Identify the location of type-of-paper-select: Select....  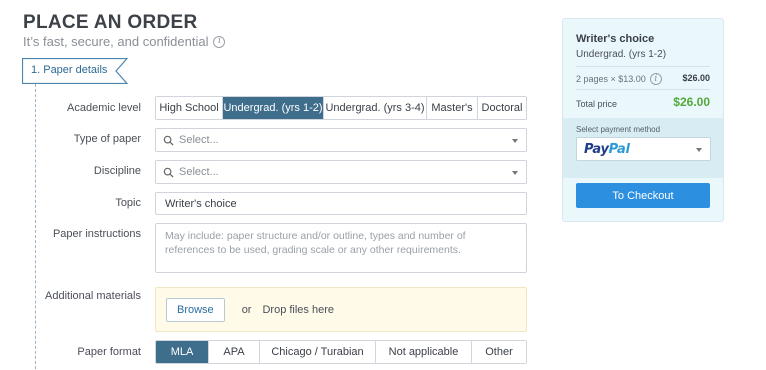
(341, 140).